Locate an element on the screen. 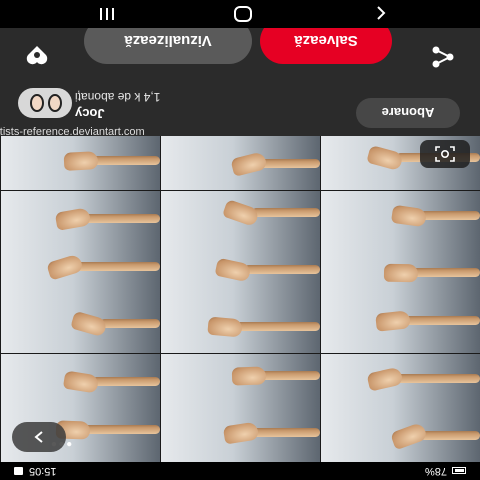  home-icon is located at coordinates (243, 14).